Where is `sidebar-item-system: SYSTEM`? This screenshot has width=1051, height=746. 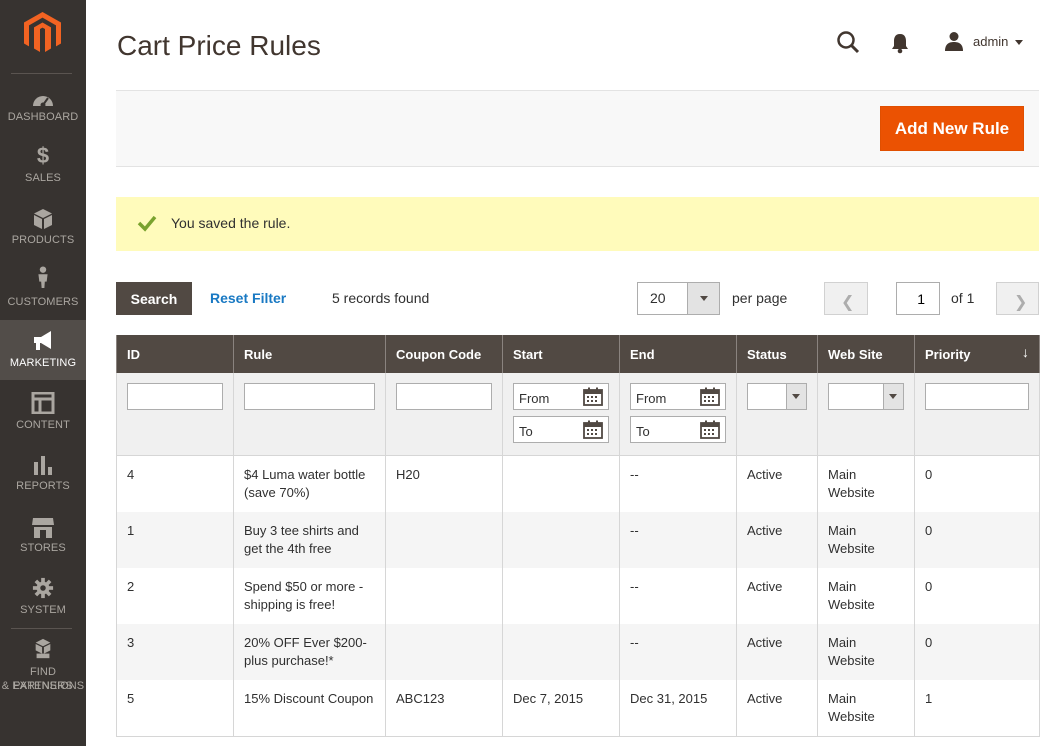
sidebar-item-system: SYSTEM is located at coordinates (43, 601).